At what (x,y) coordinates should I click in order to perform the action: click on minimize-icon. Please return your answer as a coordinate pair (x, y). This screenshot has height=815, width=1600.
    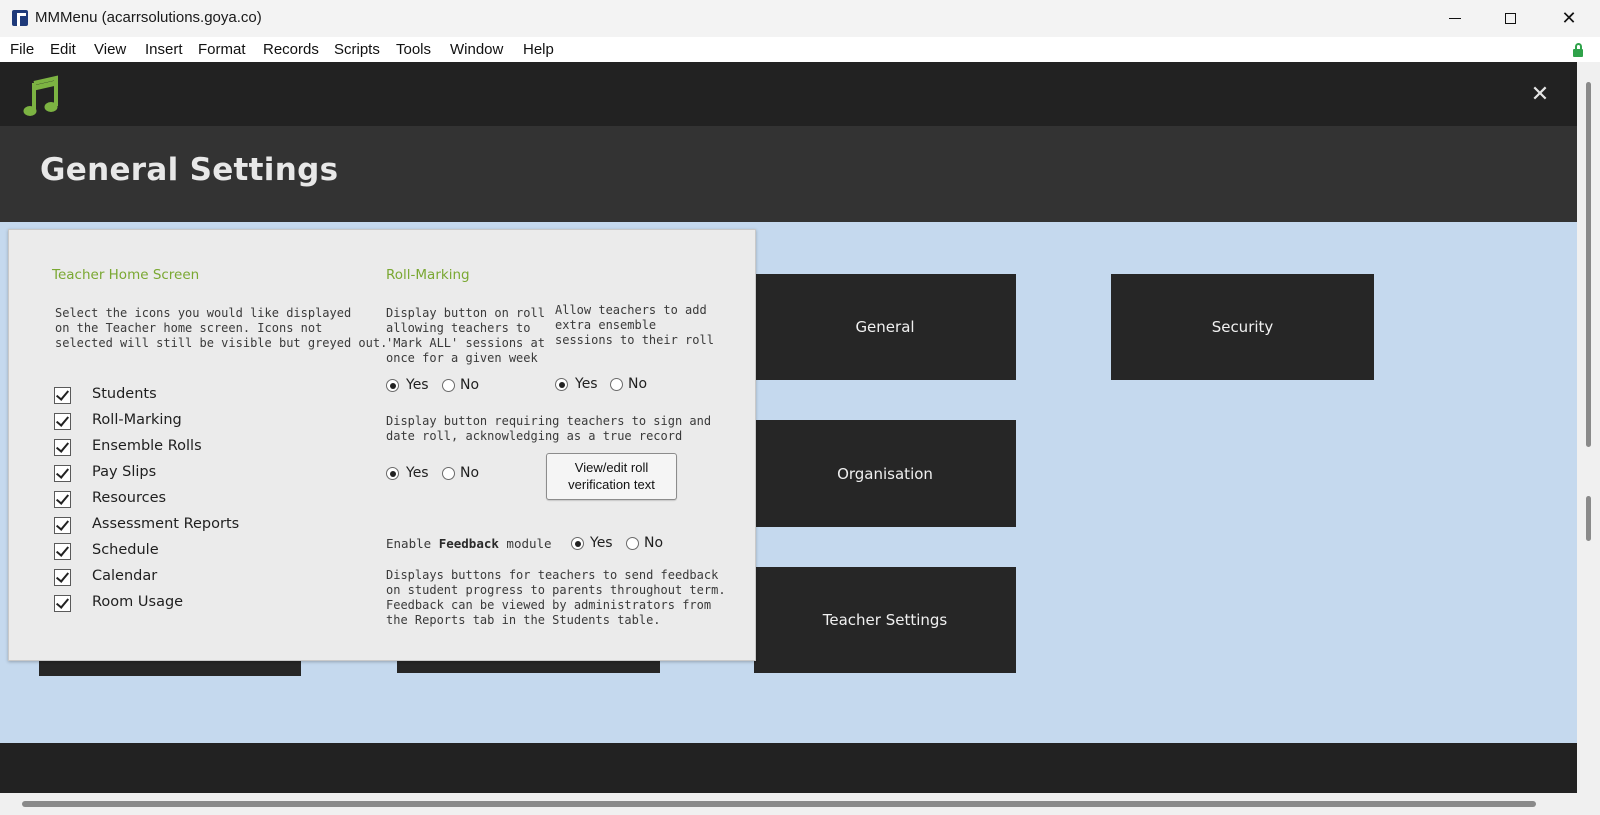
    Looking at the image, I should click on (1455, 18).